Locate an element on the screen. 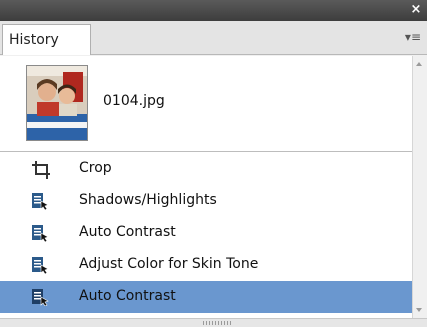 The width and height of the screenshot is (427, 327). history-step-auto-contrast: Auto Contrast is located at coordinates (206, 233).